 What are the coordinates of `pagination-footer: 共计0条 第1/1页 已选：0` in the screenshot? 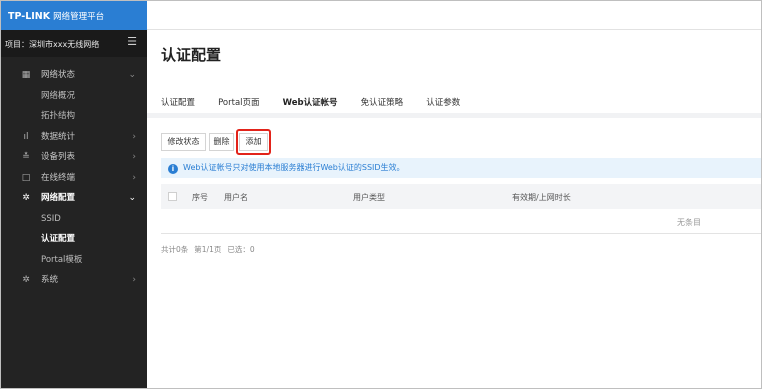 It's located at (211, 249).